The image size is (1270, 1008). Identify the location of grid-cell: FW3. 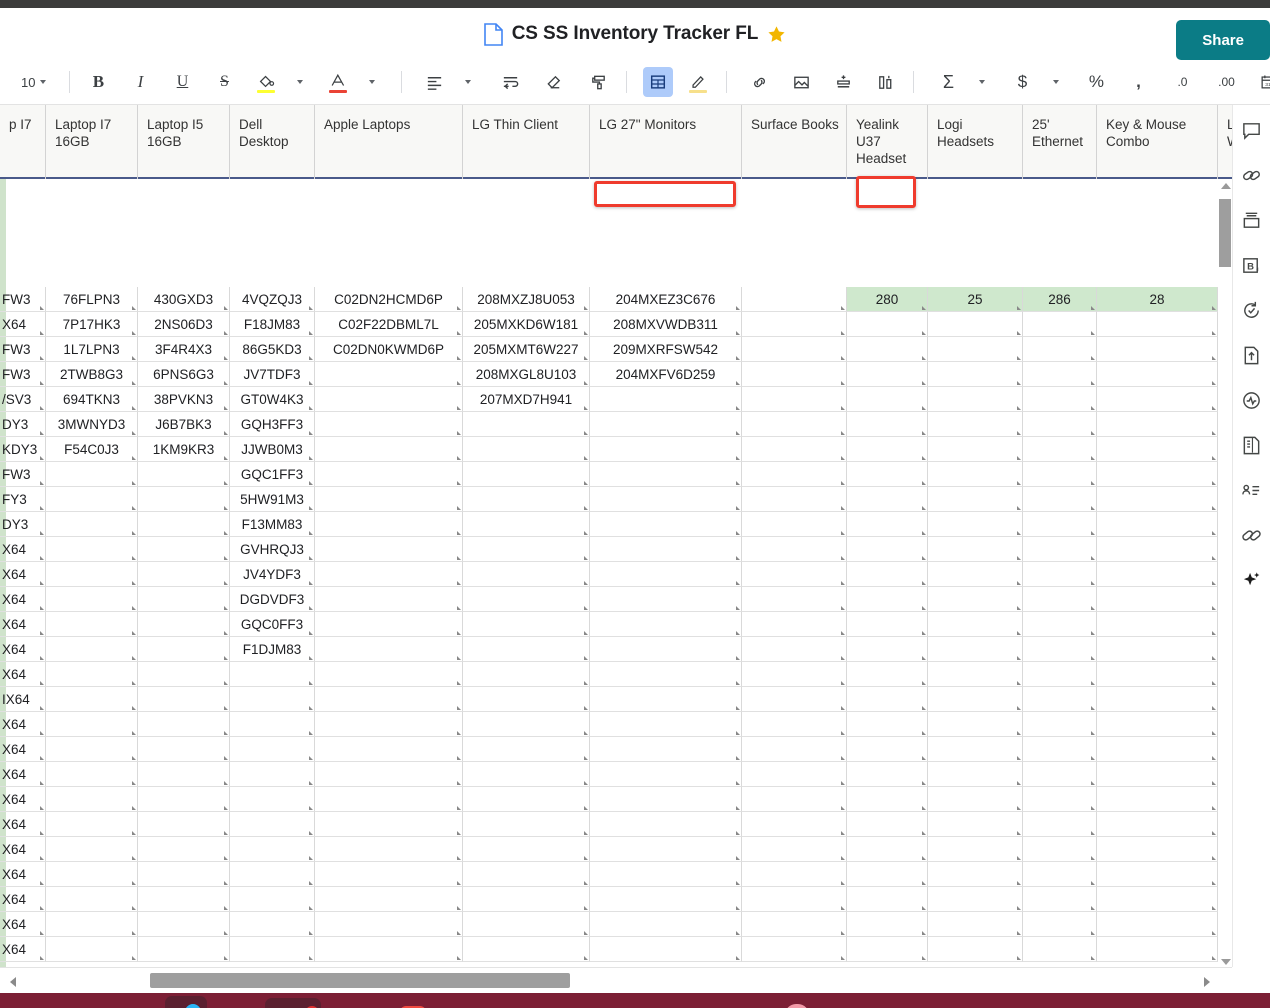
(23, 299).